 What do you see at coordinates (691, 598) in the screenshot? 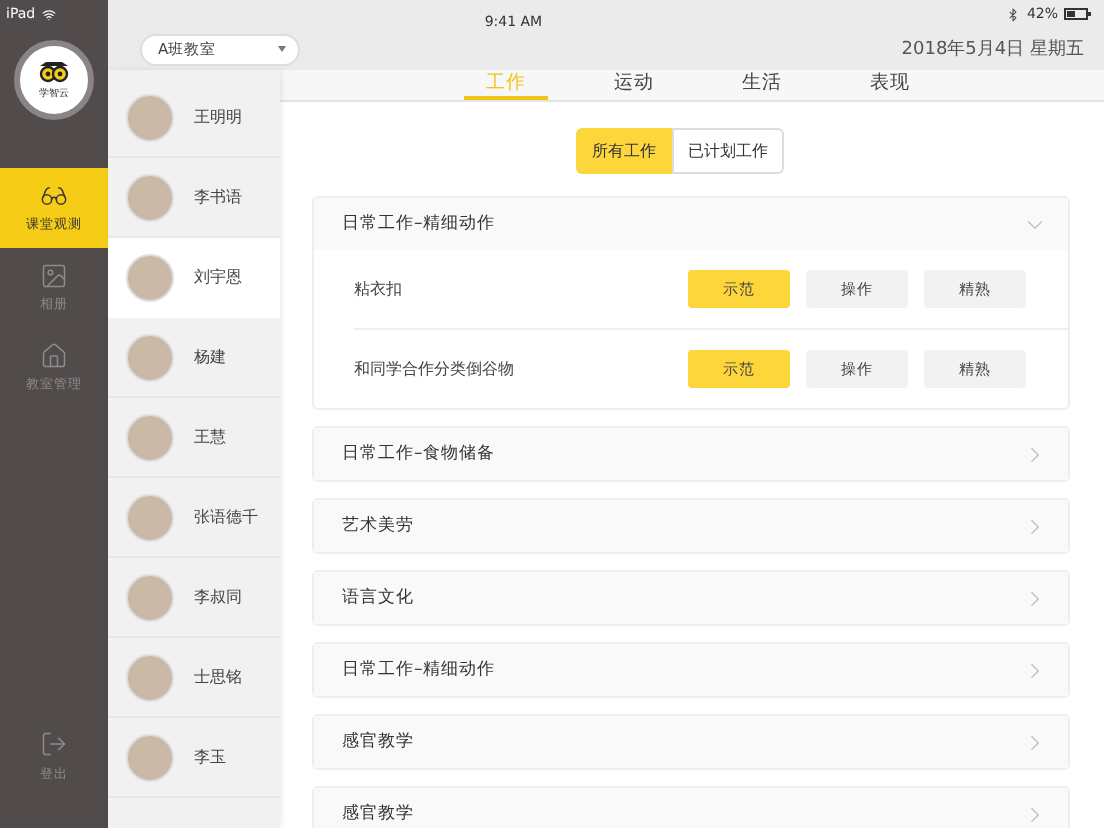
I see `section-header: 语言文化` at bounding box center [691, 598].